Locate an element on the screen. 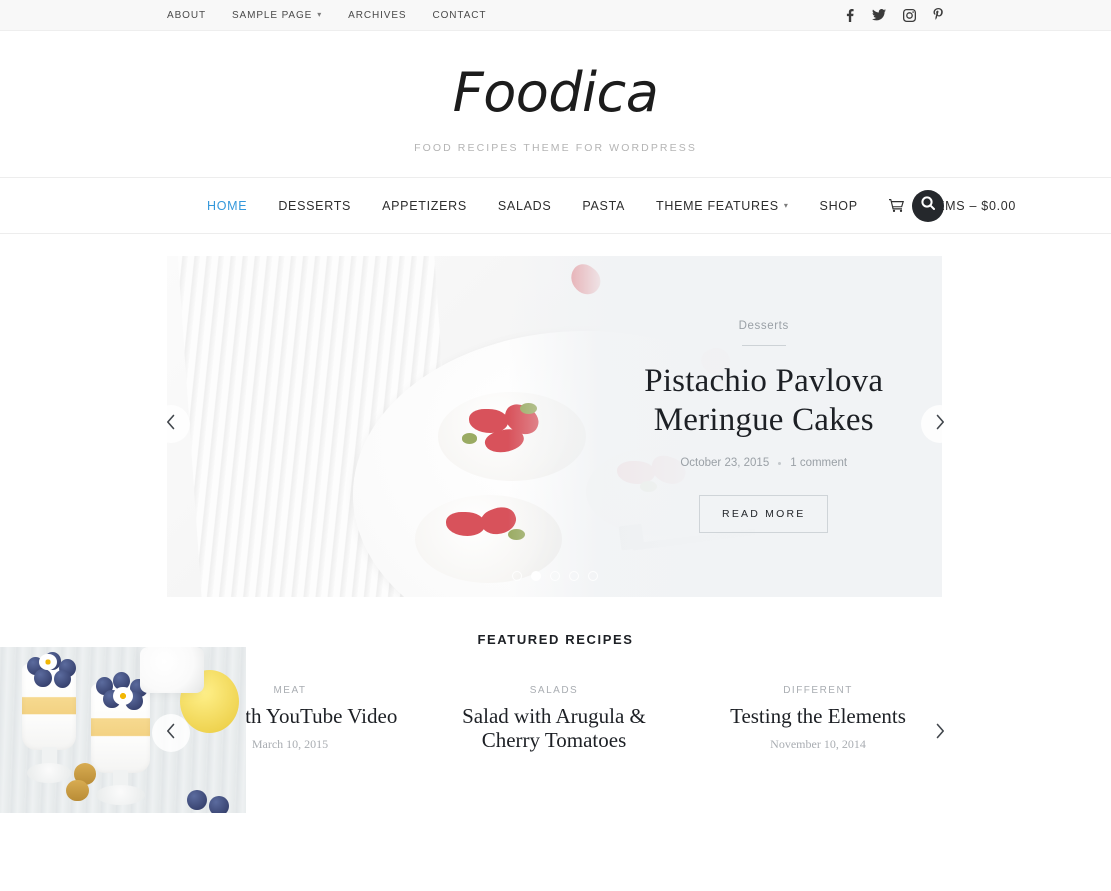 The height and width of the screenshot is (891, 1111). top-bar: ABOUT SAMPLE PAGE ▾ ARCHIVES CONTACT is located at coordinates (555, 15).